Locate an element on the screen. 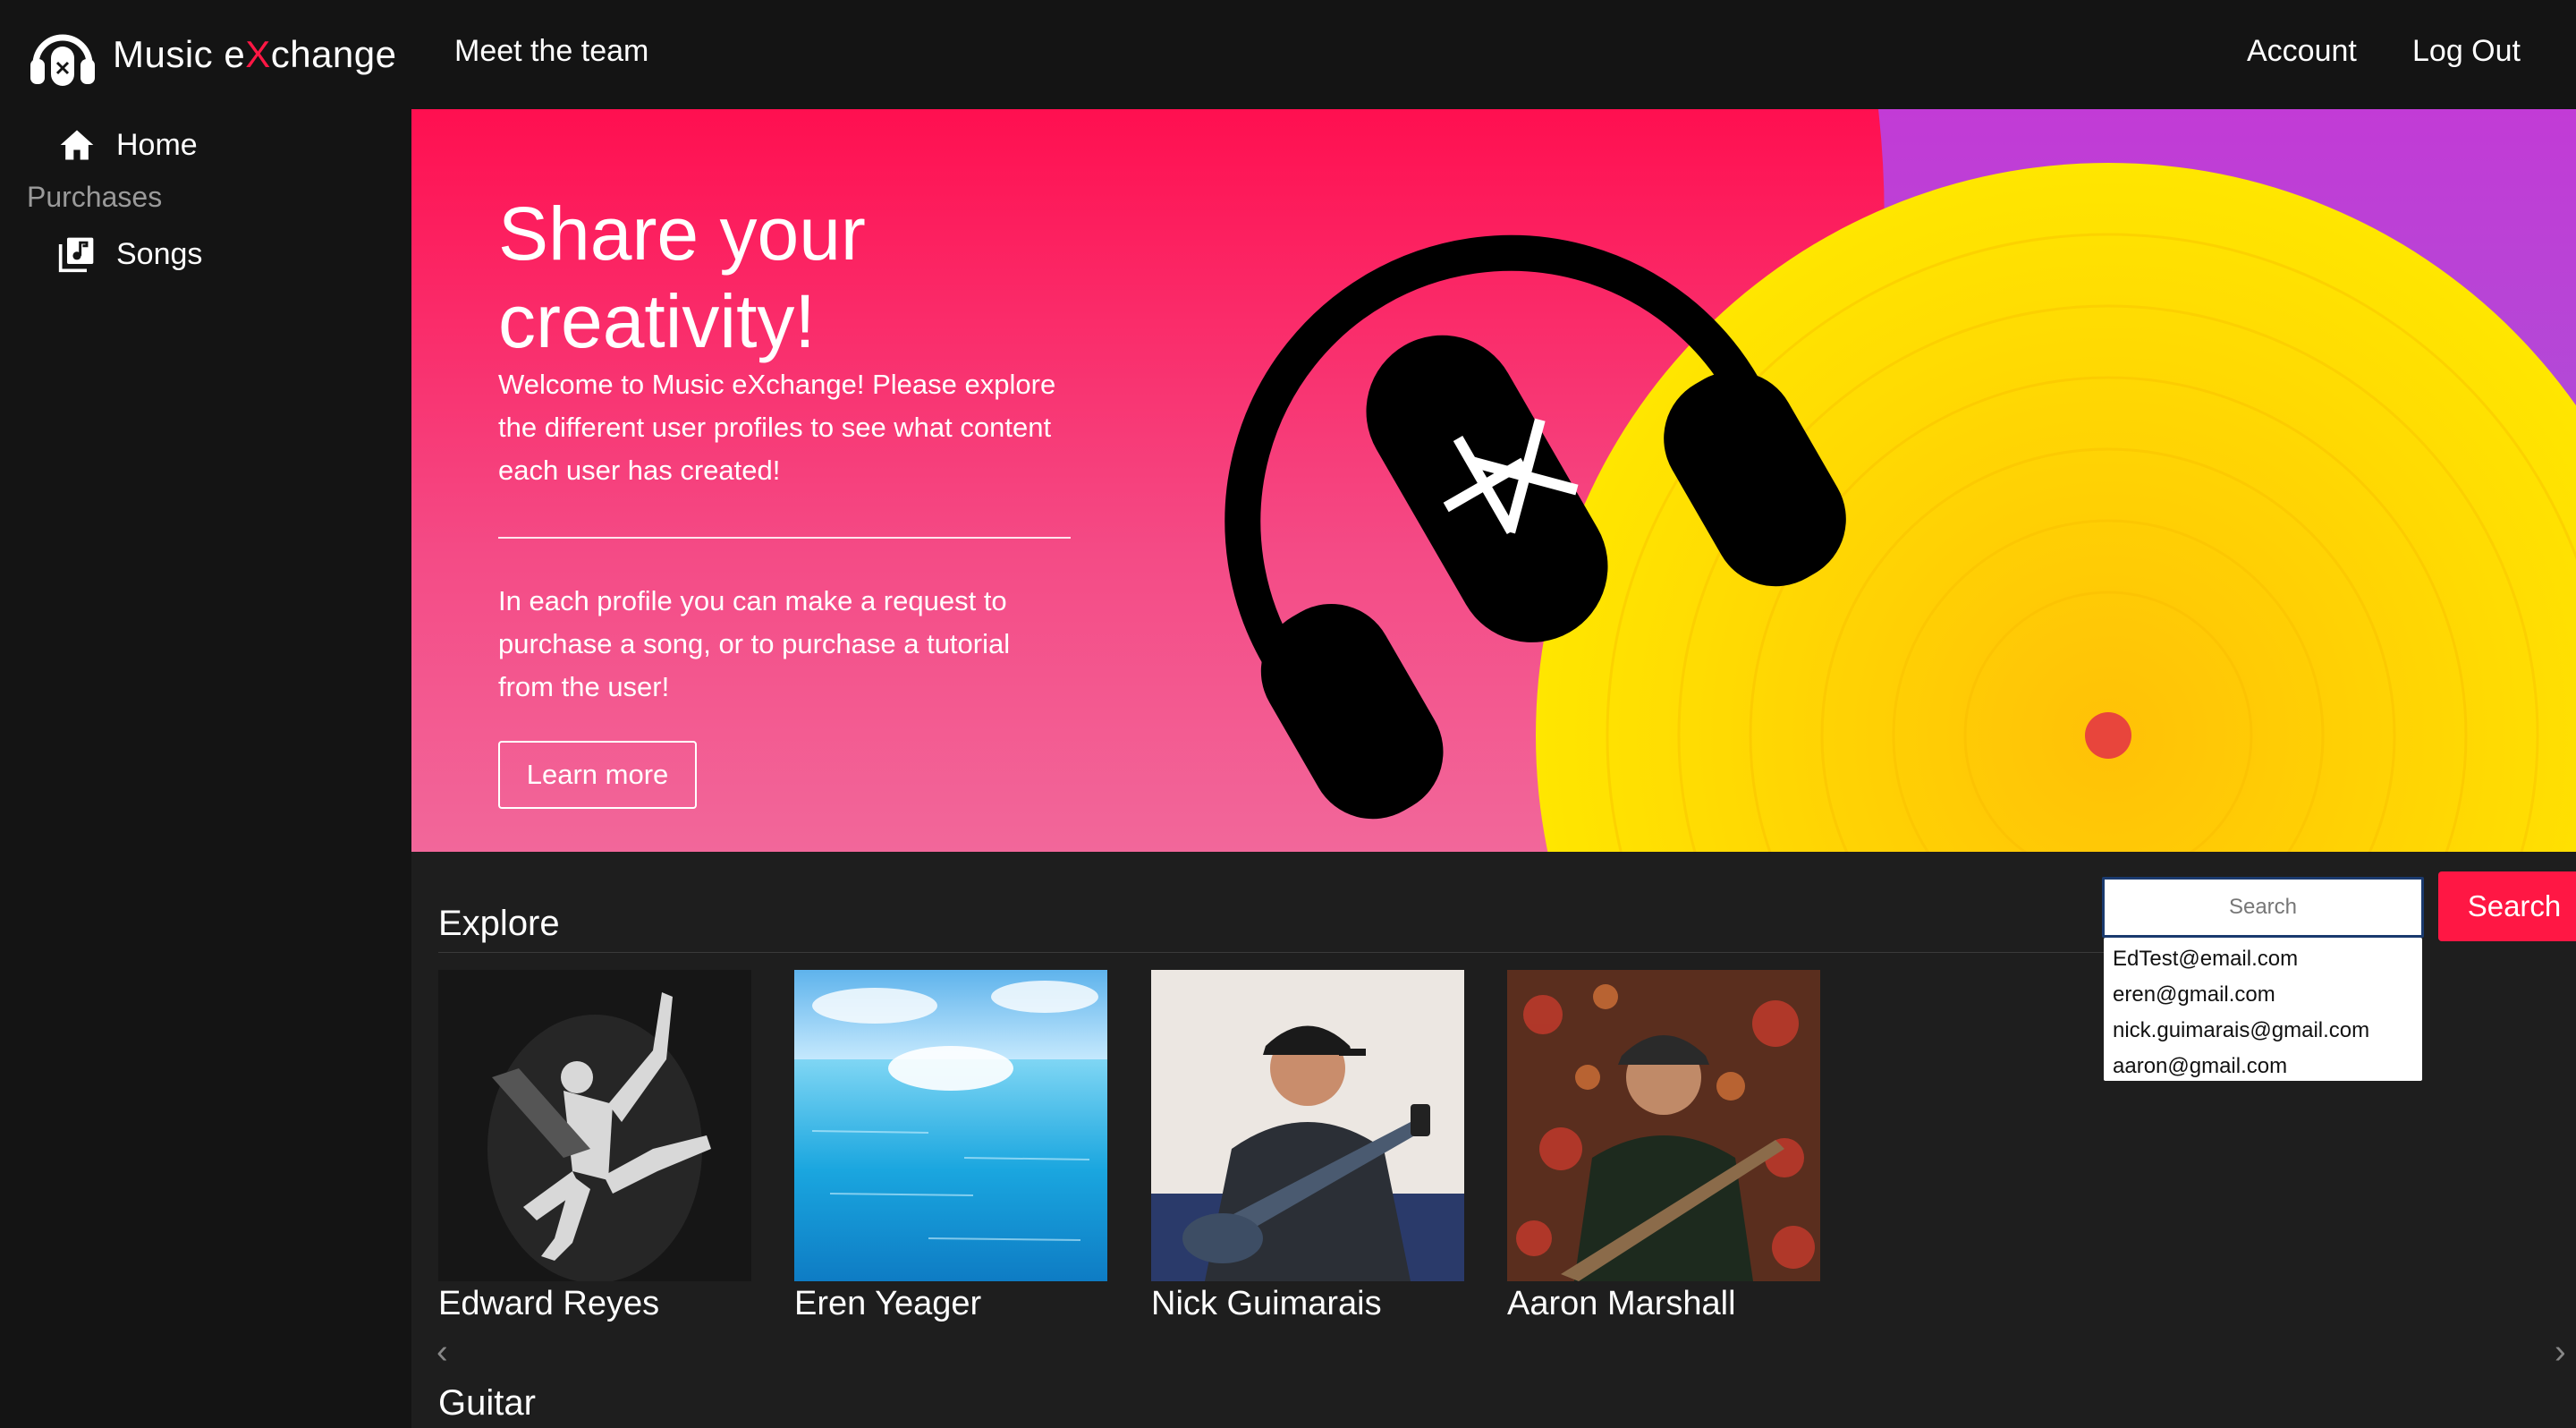 Image resolution: width=2576 pixels, height=1428 pixels. profile-card-aaron-marshall: Aaron Marshall is located at coordinates (1663, 1146).